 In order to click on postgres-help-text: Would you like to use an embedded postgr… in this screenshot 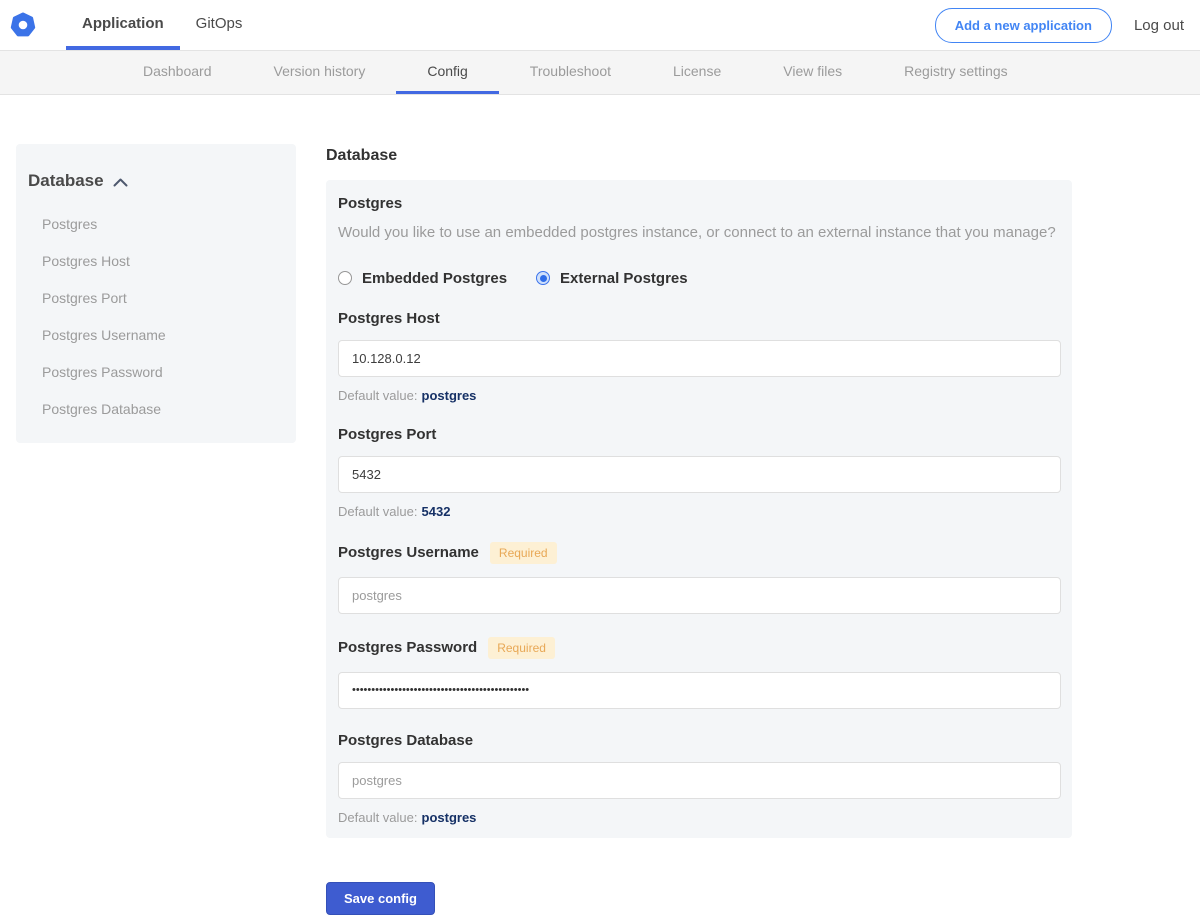, I will do `click(697, 232)`.